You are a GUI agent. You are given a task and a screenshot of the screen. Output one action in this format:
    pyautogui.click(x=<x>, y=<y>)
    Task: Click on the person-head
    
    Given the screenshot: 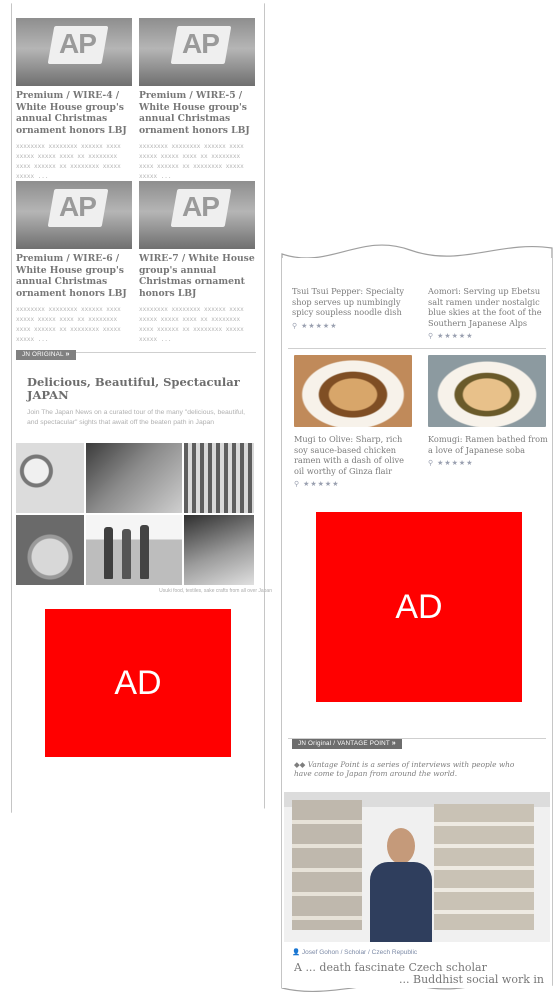 What is the action you would take?
    pyautogui.click(x=401, y=846)
    